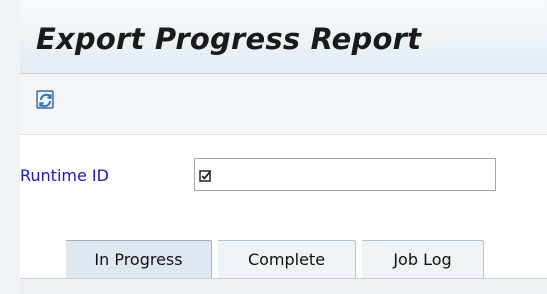 This screenshot has height=294, width=547. I want to click on tab-complete: Complete, so click(287, 259).